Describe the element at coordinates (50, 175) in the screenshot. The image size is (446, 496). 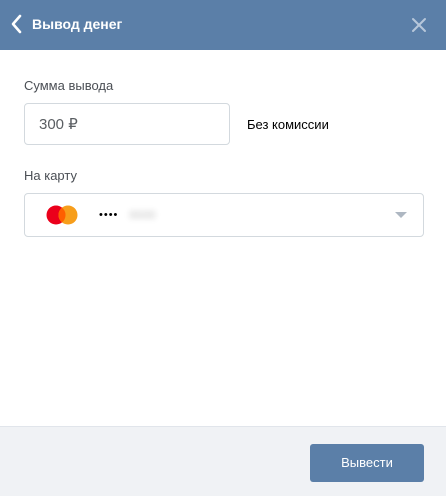
I see `card-label: На карту` at that location.